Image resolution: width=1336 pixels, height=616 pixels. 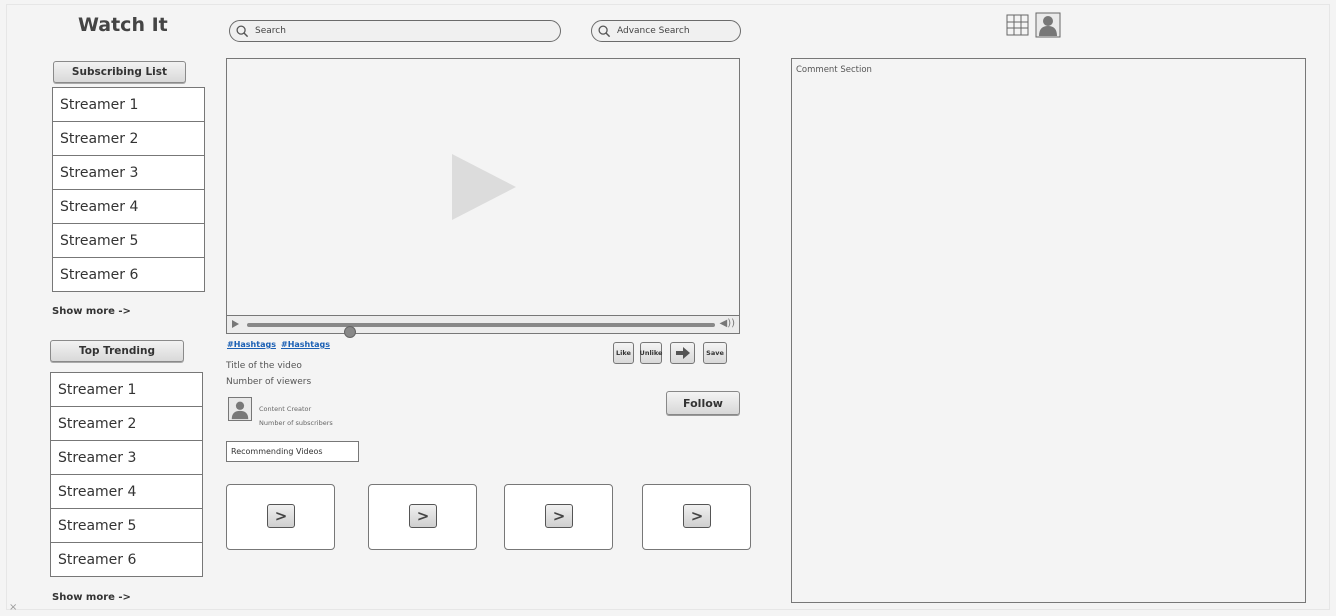 What do you see at coordinates (292, 451) in the screenshot?
I see `recommending-videos-label: Recommending Videos` at bounding box center [292, 451].